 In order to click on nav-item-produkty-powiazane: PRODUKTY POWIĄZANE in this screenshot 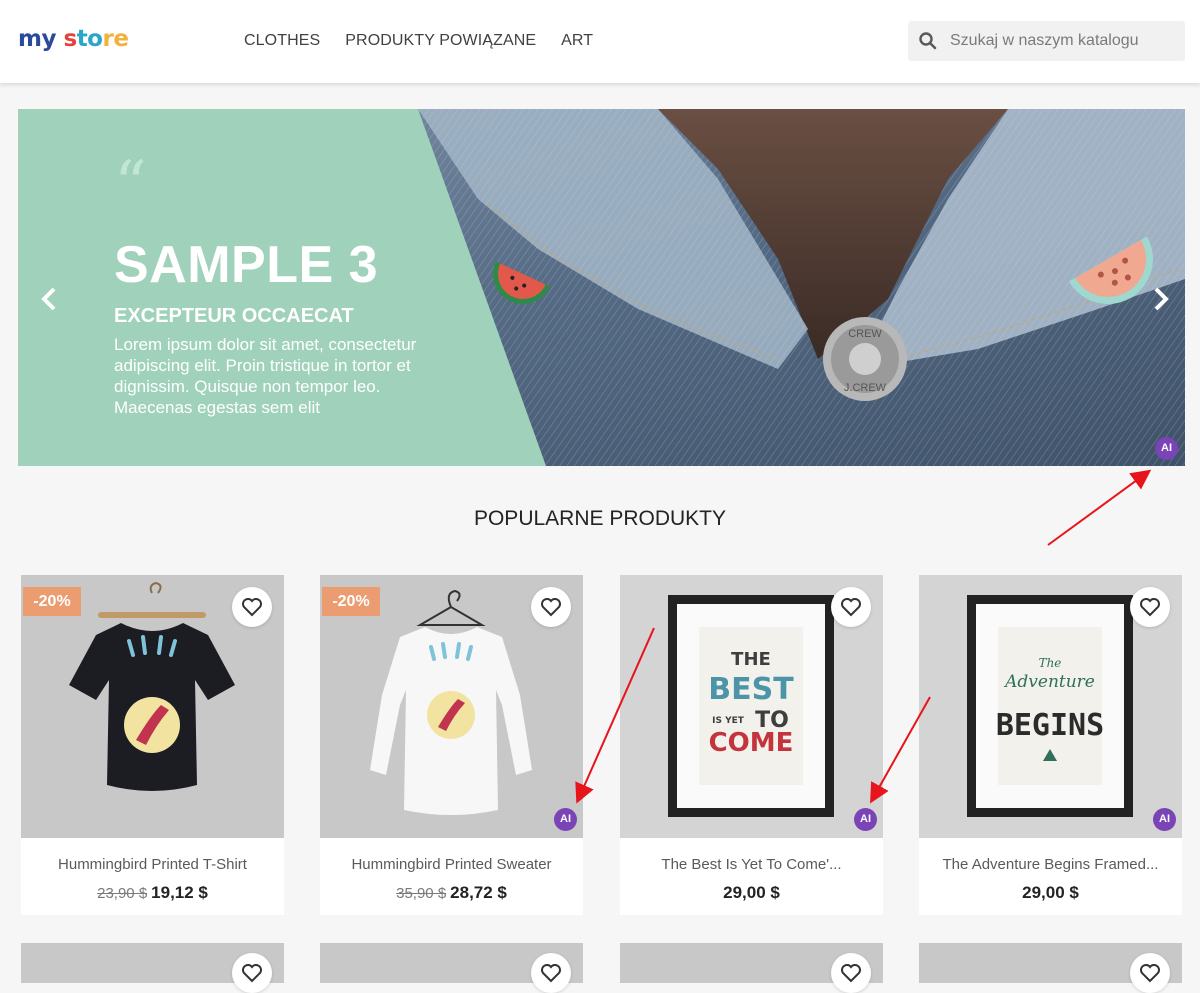, I will do `click(440, 41)`.